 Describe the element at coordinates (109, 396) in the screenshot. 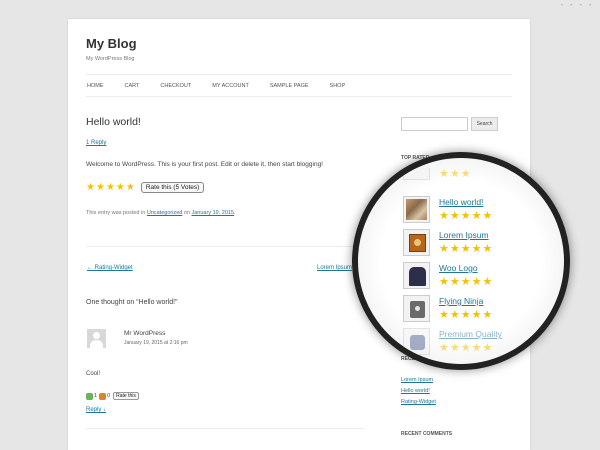

I see `dislike-count: 0` at that location.